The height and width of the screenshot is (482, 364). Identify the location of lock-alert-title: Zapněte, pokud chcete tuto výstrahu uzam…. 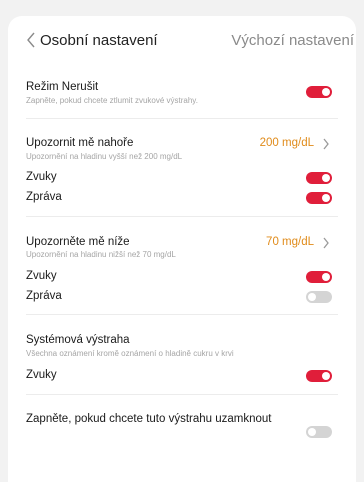
(149, 419).